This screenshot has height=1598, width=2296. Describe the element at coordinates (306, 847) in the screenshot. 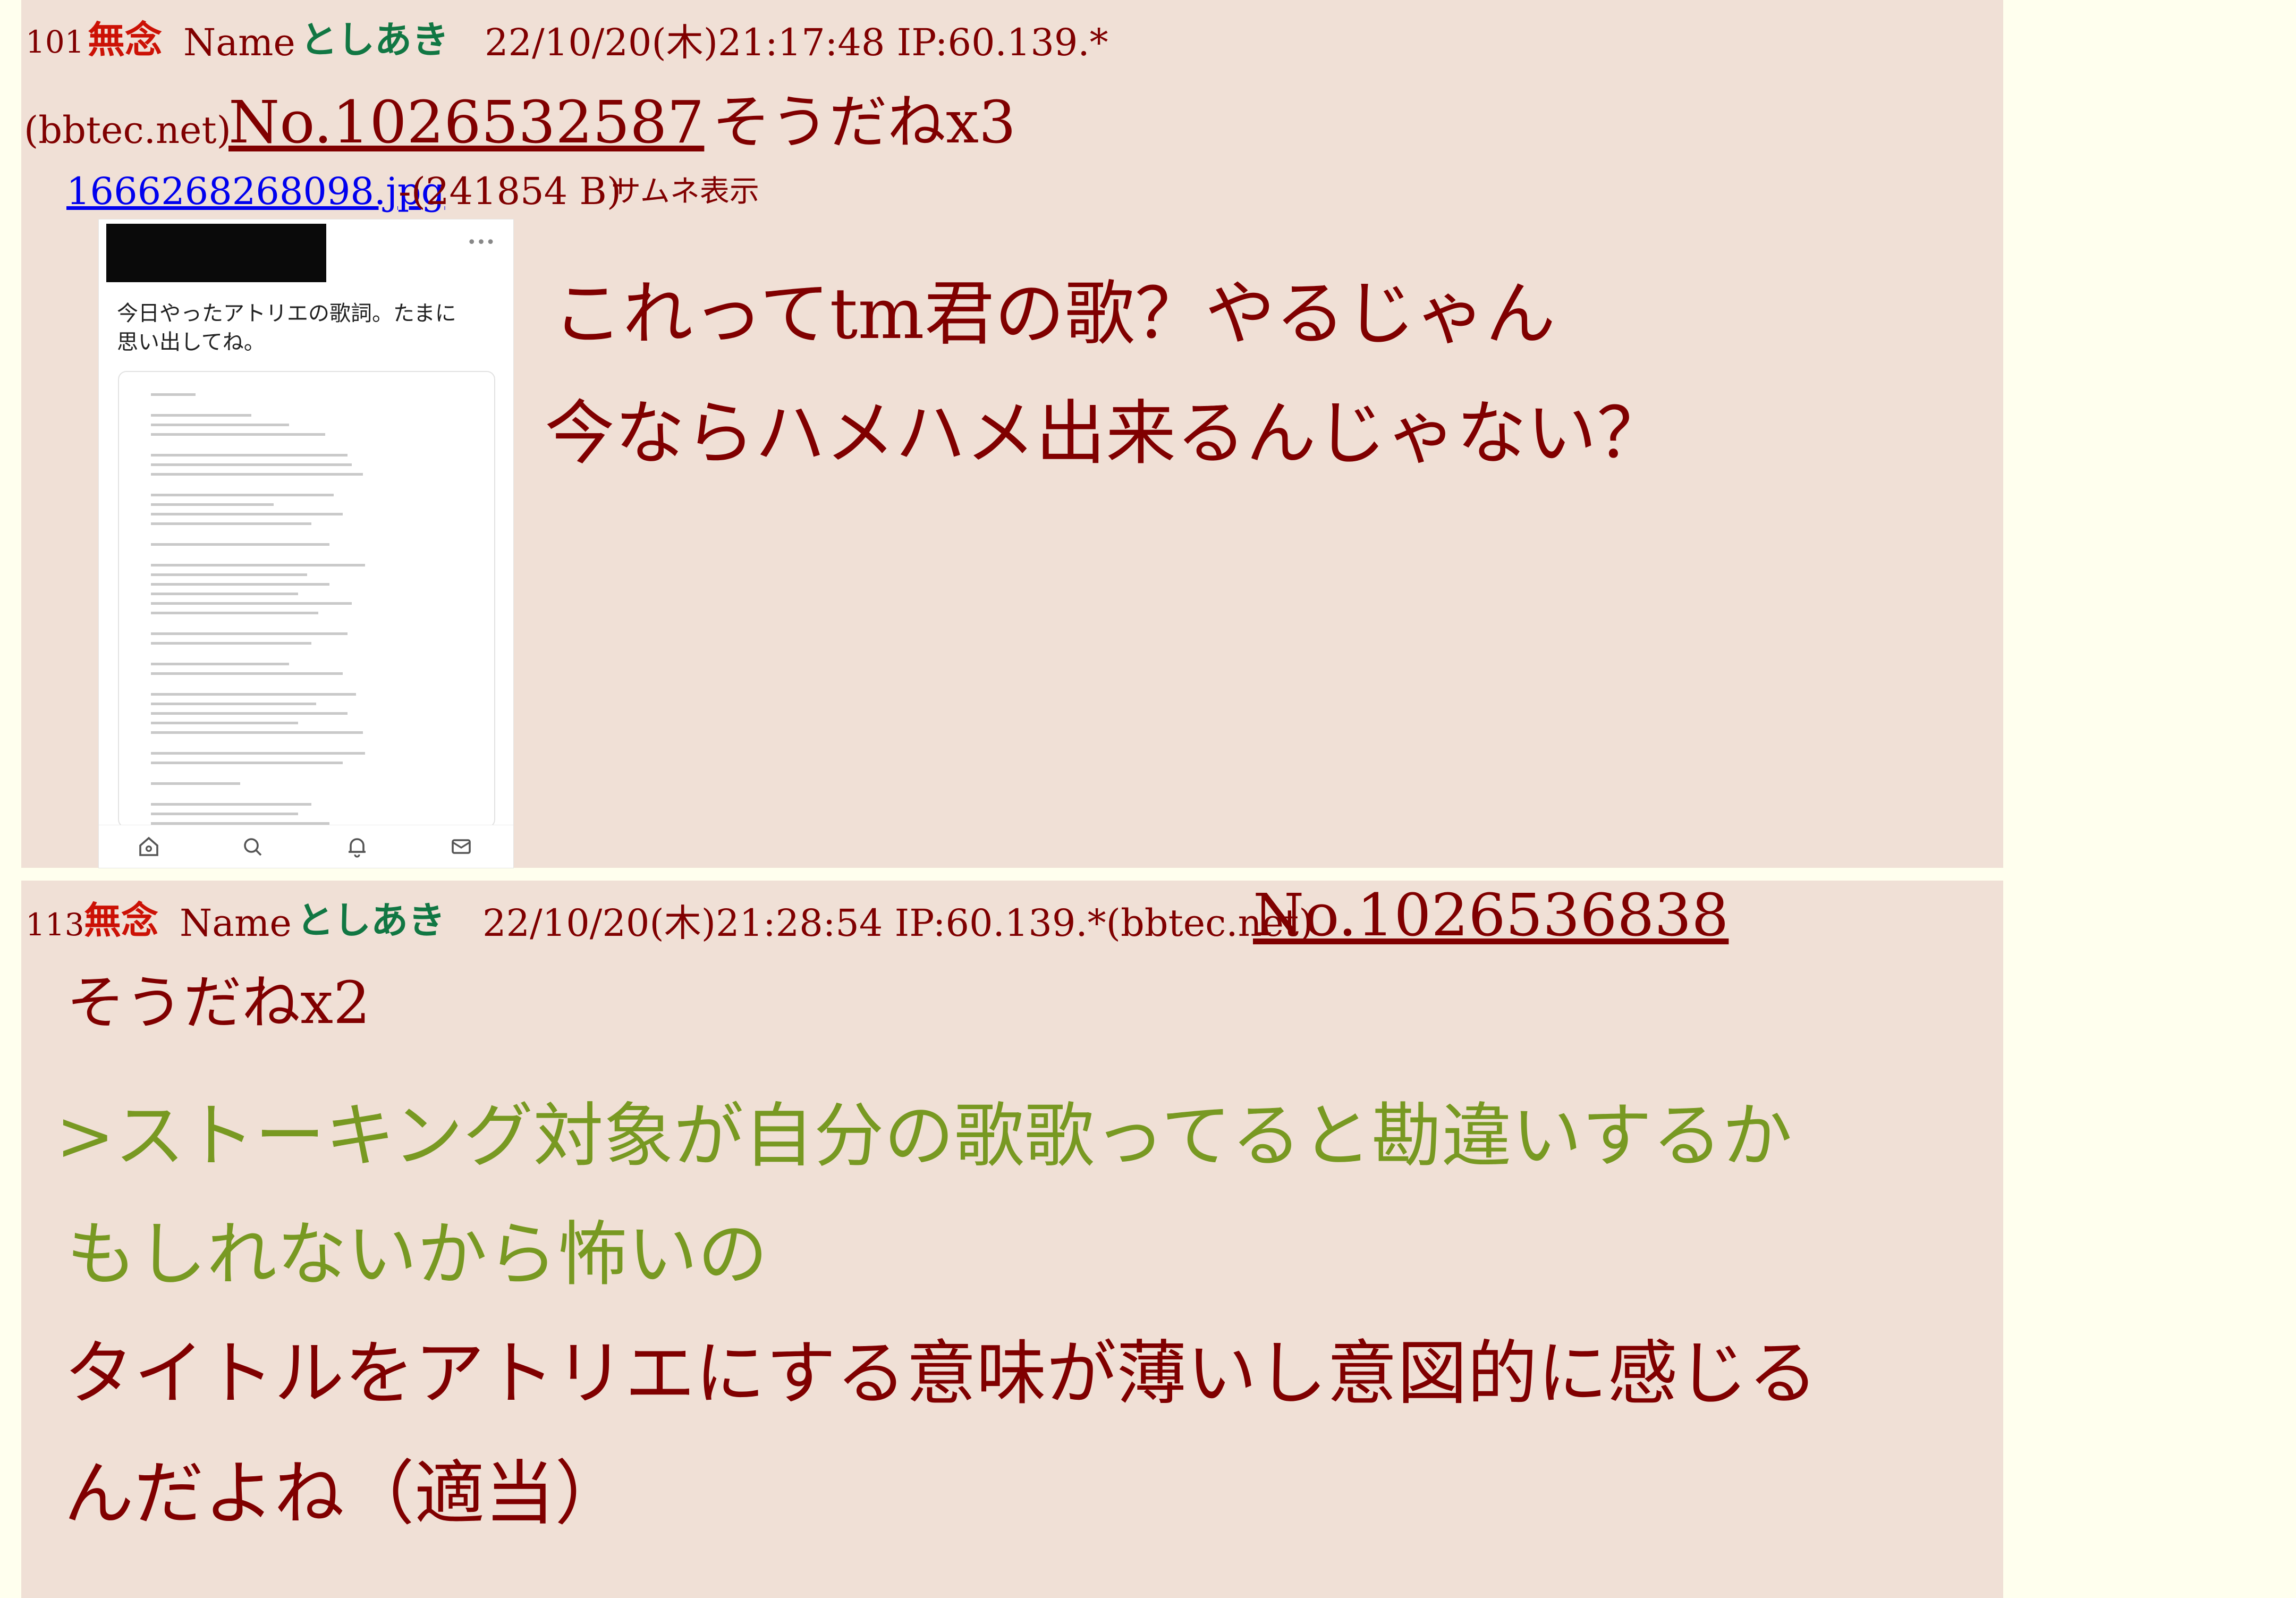

I see `app-nav-bar` at that location.